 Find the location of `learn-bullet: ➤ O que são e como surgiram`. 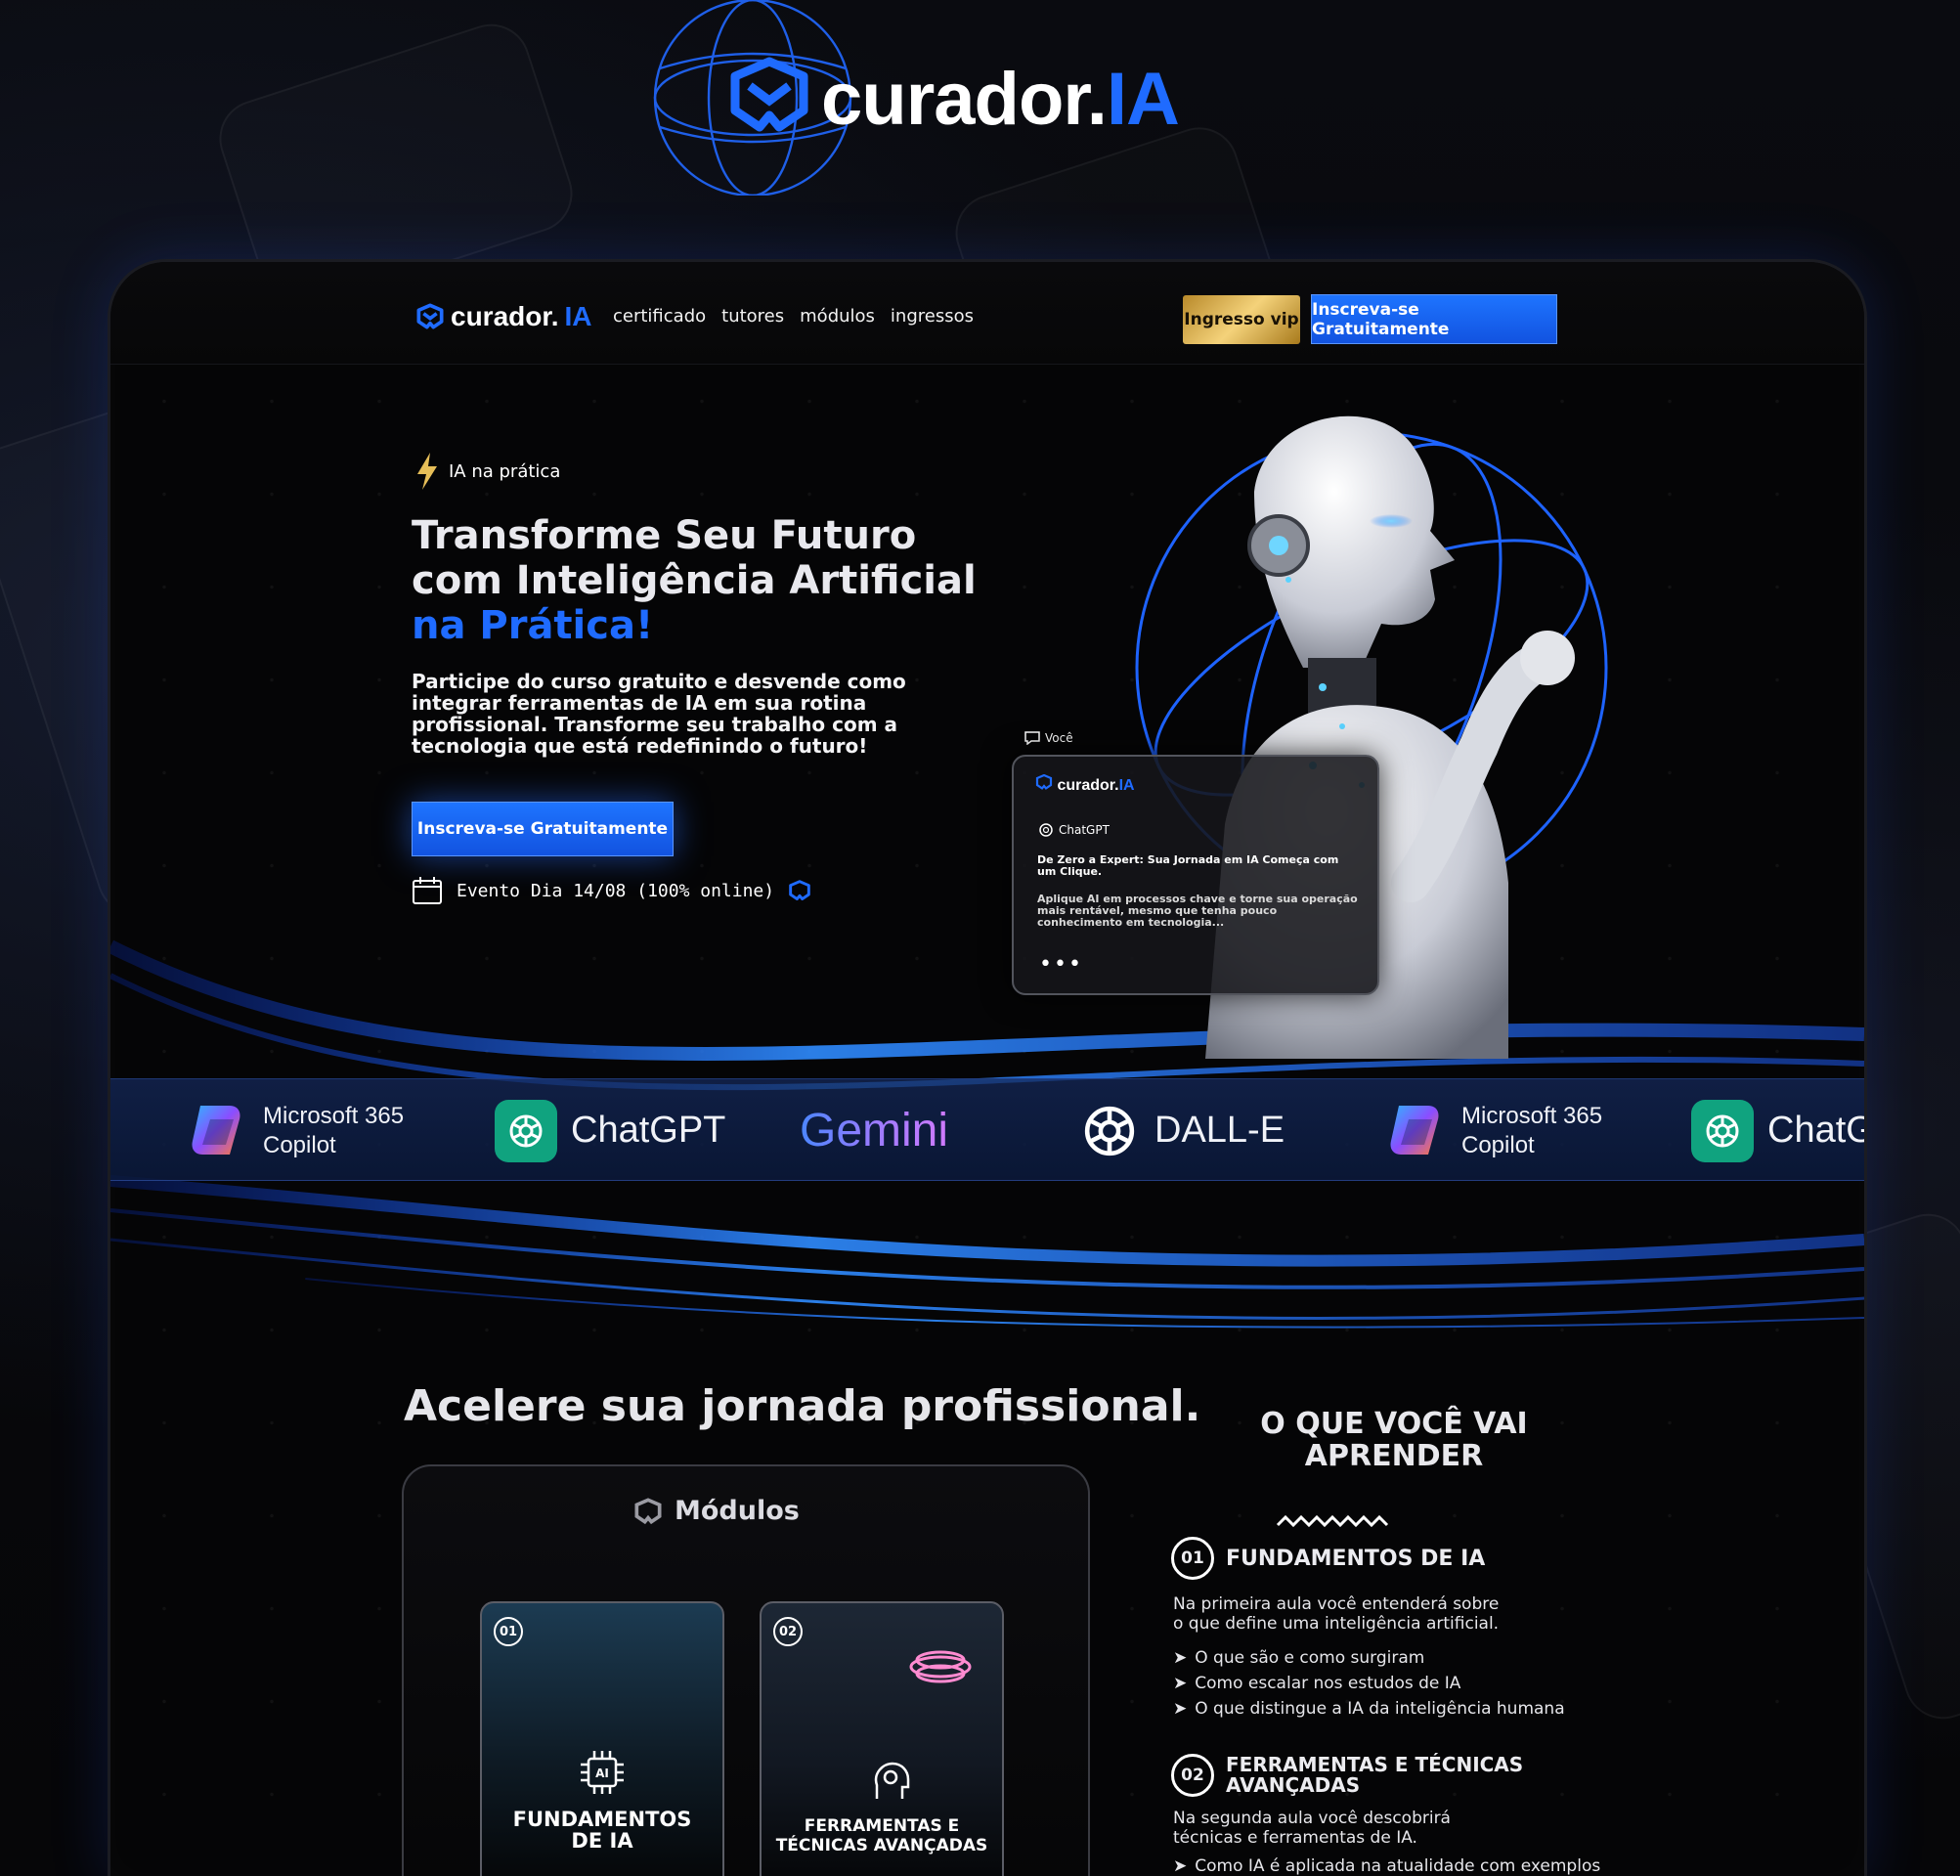

learn-bullet: ➤ O que são e como surgiram is located at coordinates (1299, 1658).